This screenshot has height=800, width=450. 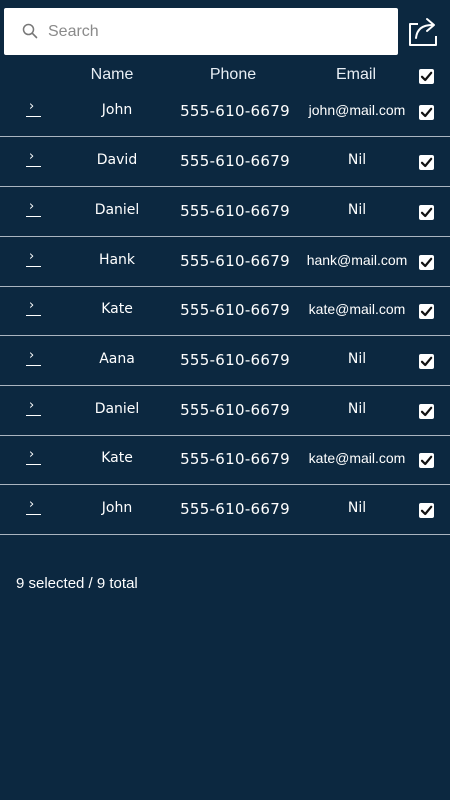 I want to click on table-row: › John 555-610-6679 Nil, so click(x=225, y=510).